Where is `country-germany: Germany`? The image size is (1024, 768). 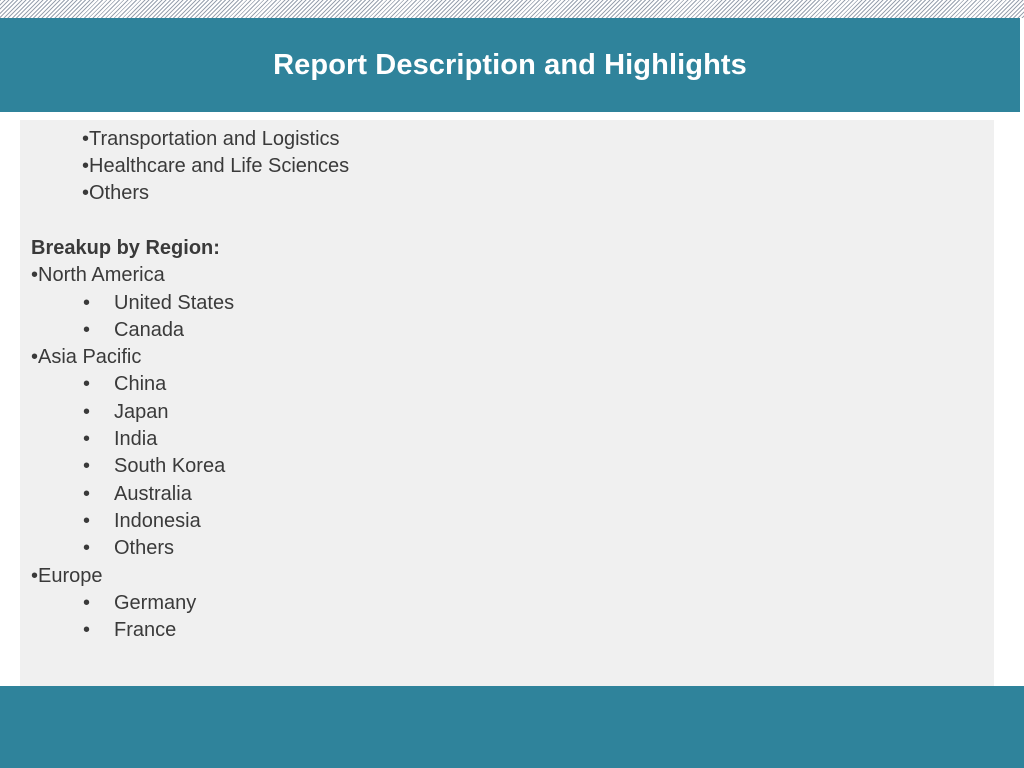
country-germany: Germany is located at coordinates (155, 603).